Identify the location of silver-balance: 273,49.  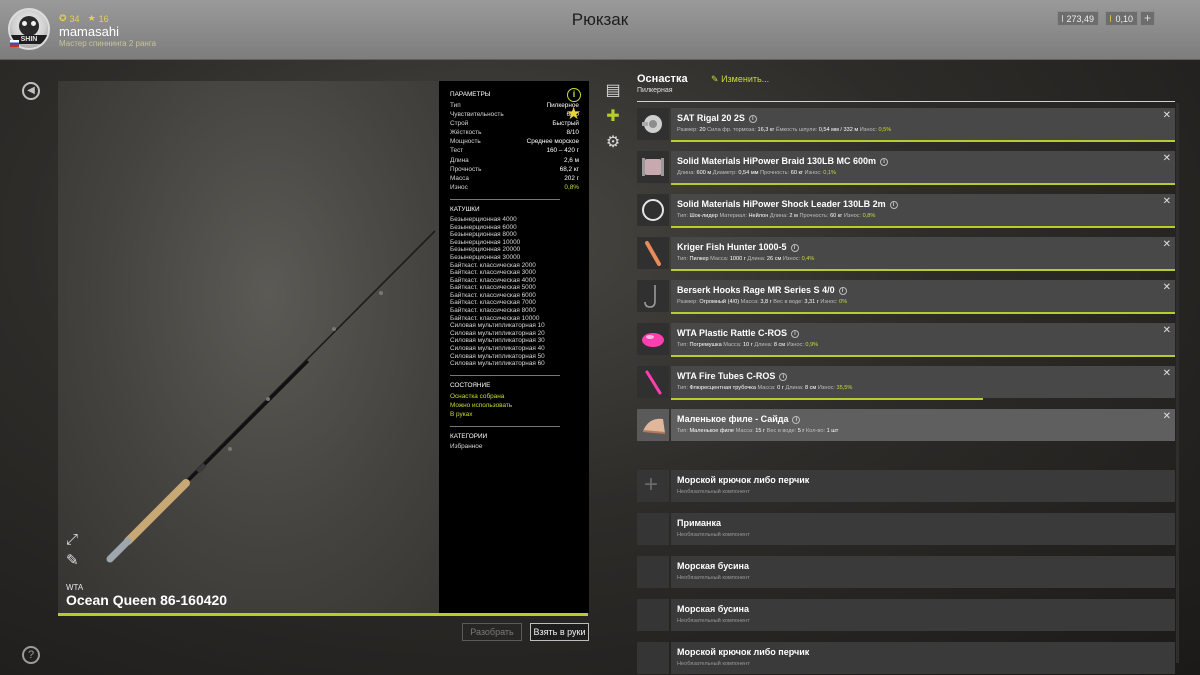
(1078, 18).